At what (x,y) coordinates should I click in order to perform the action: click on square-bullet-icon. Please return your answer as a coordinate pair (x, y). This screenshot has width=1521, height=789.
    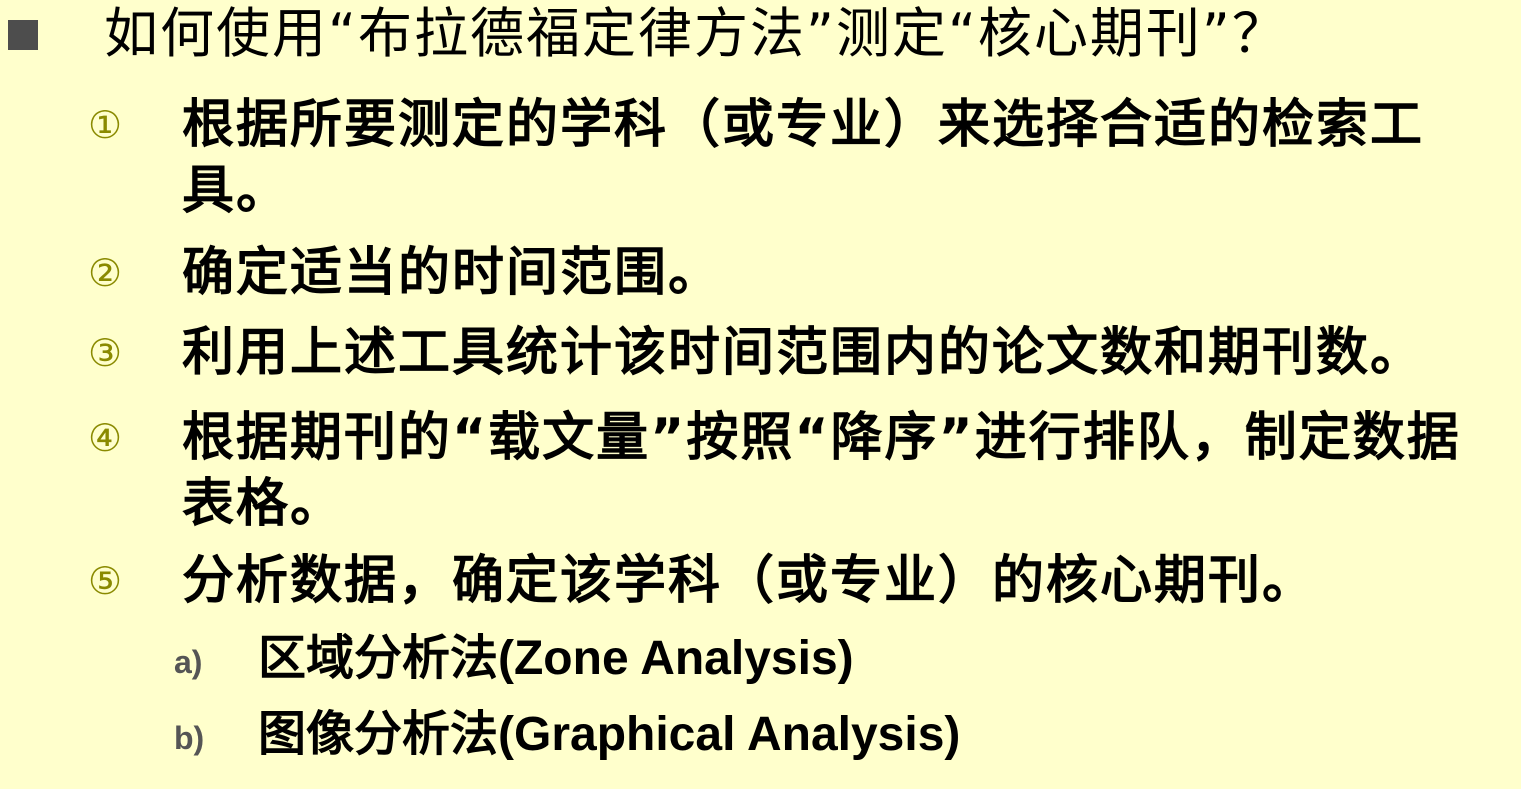
    Looking at the image, I should click on (23, 35).